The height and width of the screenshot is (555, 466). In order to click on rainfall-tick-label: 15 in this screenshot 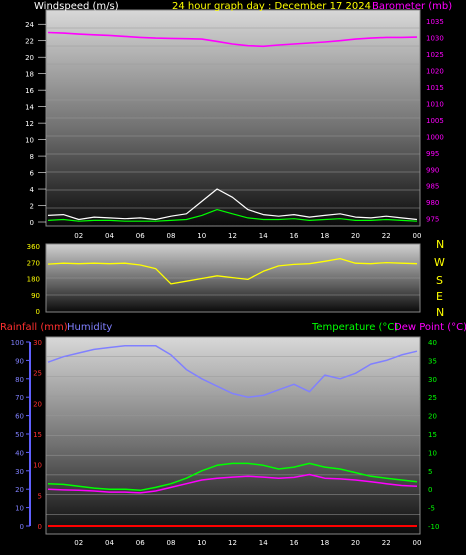, I will do `click(37, 435)`.